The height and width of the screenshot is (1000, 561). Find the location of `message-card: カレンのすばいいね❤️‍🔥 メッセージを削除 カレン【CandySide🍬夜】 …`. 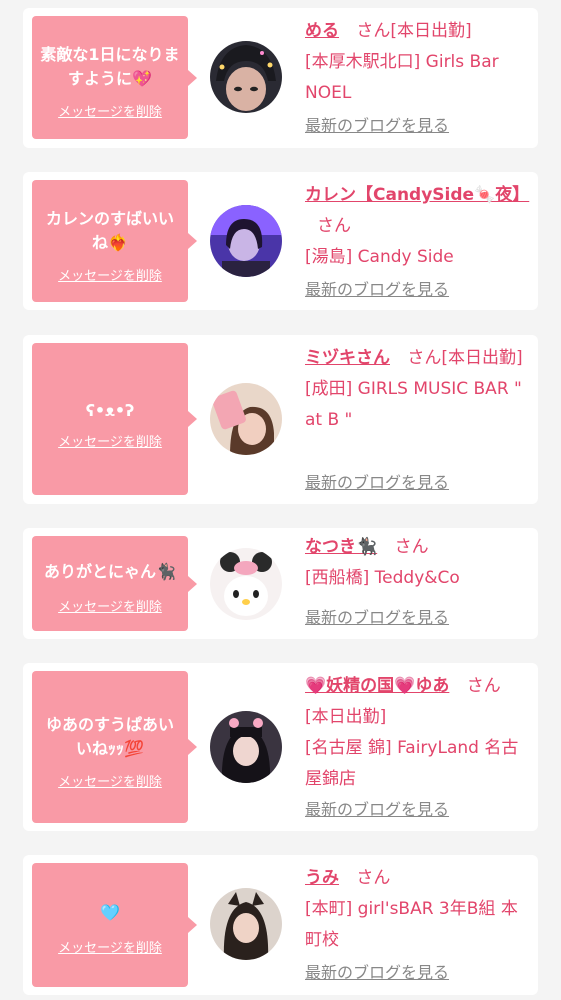

message-card: カレンのすばいいね❤️‍🔥 メッセージを削除 カレン【CandySide🍬夜】 … is located at coordinates (280, 241).